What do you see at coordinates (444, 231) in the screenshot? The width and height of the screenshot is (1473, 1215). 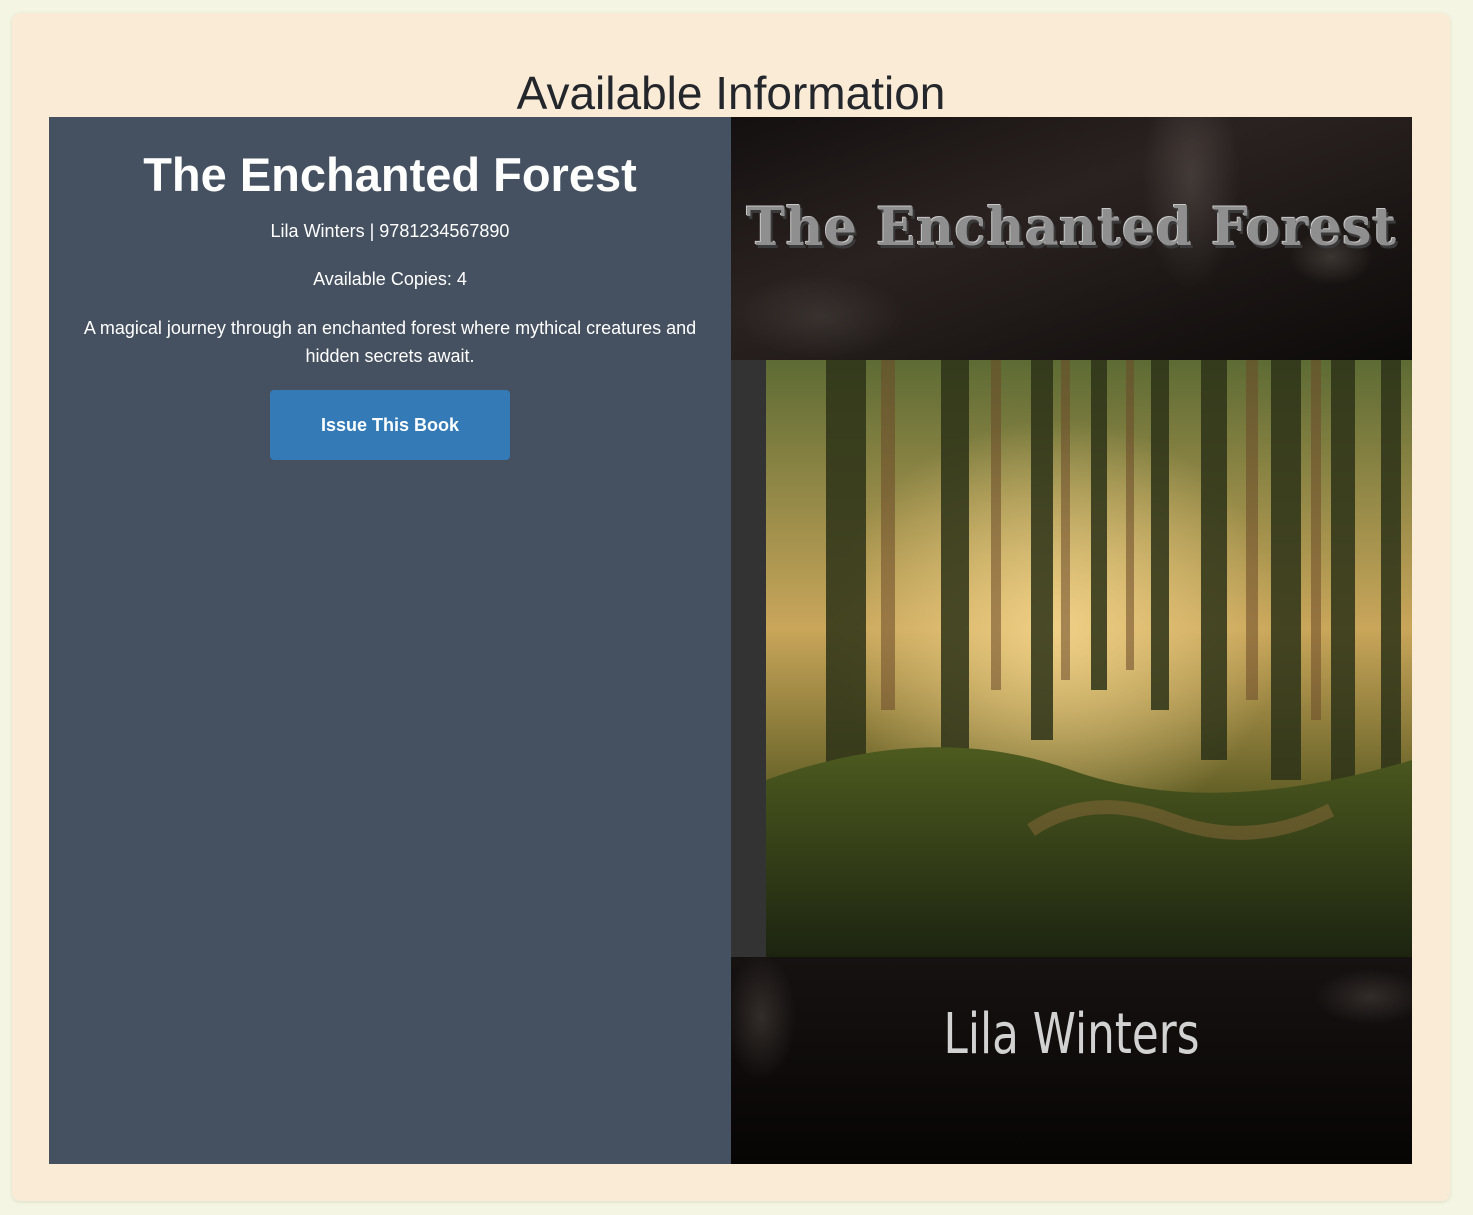 I see `book-isbn: 9781234567890` at bounding box center [444, 231].